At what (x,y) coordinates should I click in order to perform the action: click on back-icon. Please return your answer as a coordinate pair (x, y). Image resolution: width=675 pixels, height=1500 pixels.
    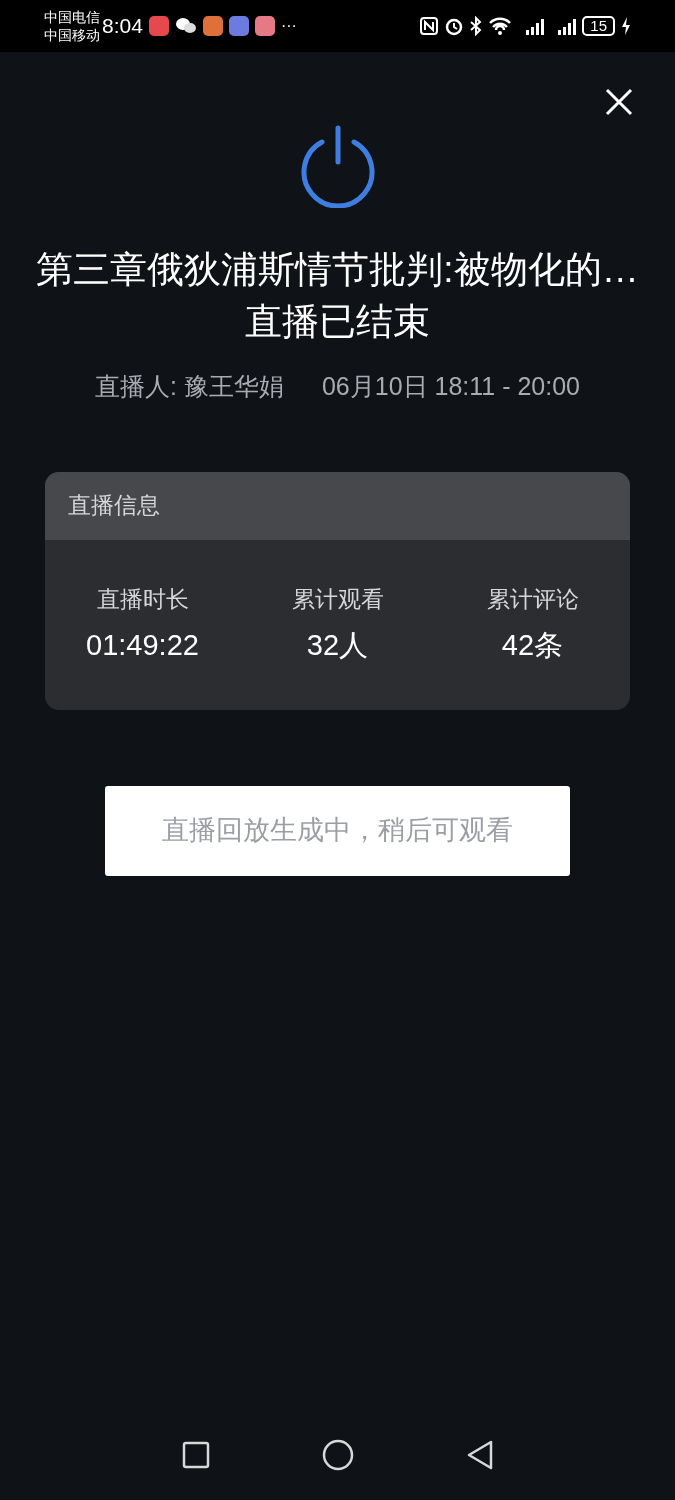
    Looking at the image, I should click on (479, 1455).